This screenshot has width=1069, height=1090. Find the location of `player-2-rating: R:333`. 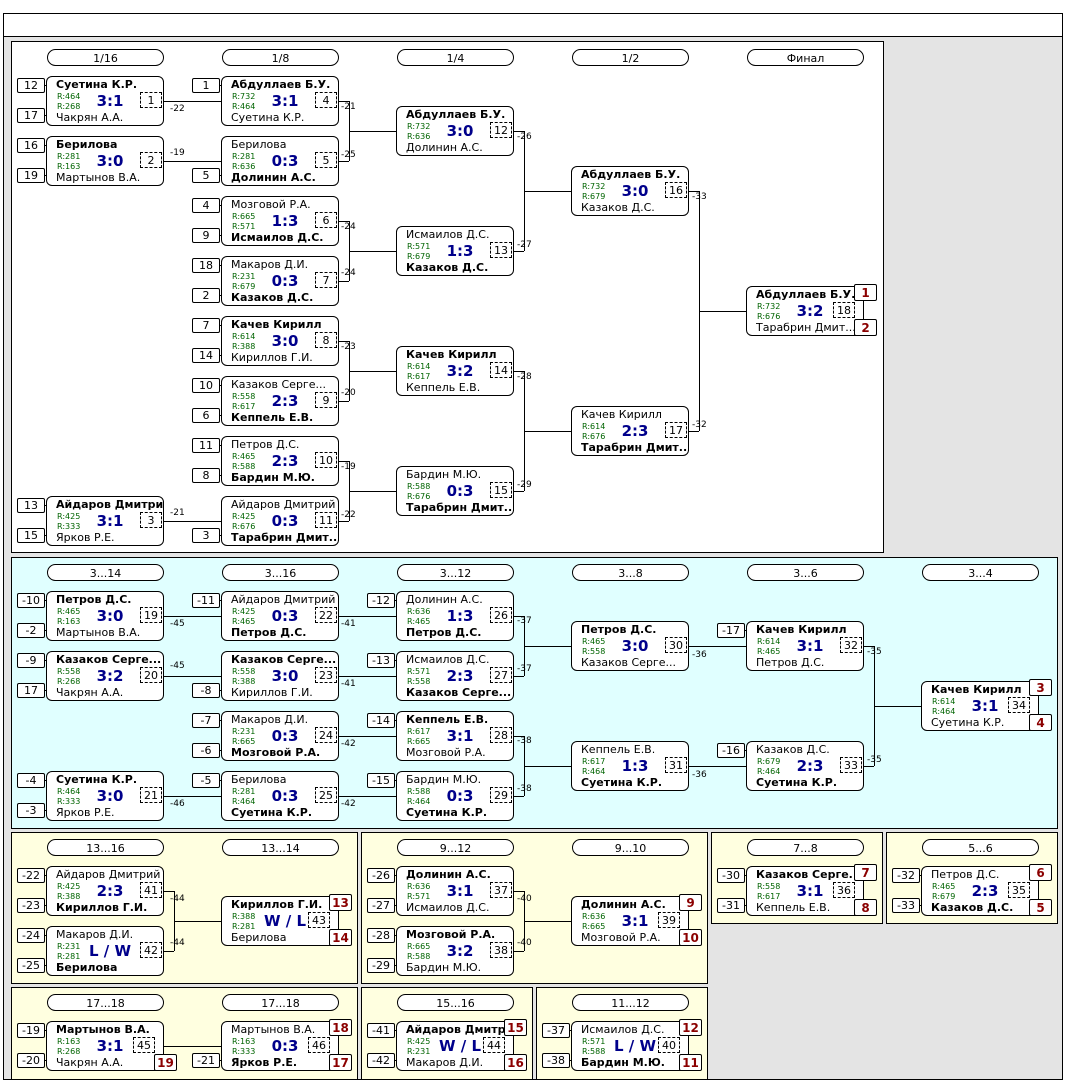

player-2-rating: R:333 is located at coordinates (69, 801).